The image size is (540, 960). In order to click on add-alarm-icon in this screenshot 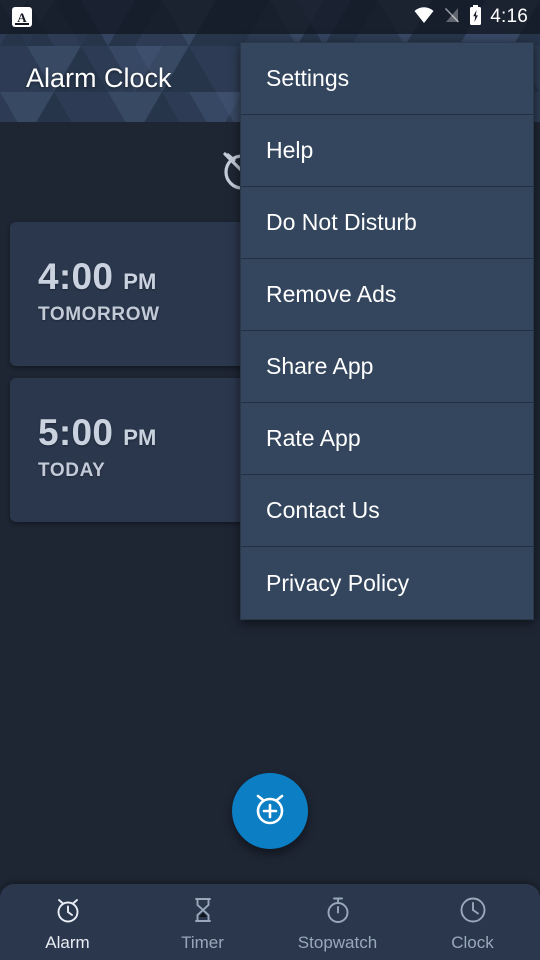, I will do `click(270, 811)`.